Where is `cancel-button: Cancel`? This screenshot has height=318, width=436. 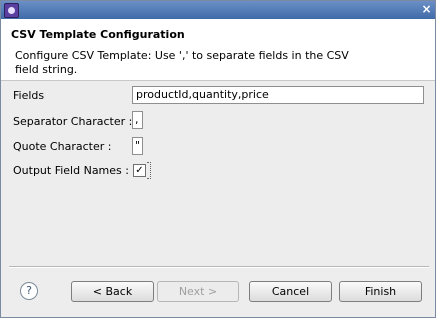
cancel-button: Cancel is located at coordinates (290, 291).